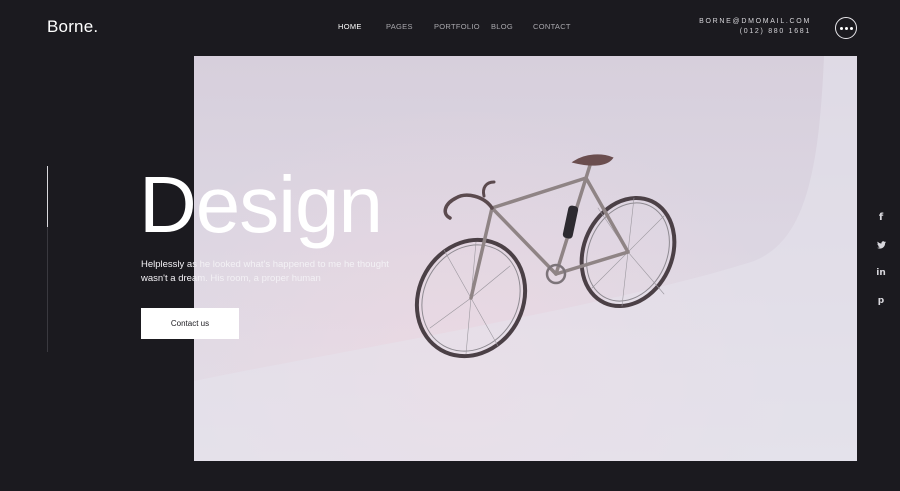 This screenshot has width=900, height=491. I want to click on facebook-icon: f, so click(881, 217).